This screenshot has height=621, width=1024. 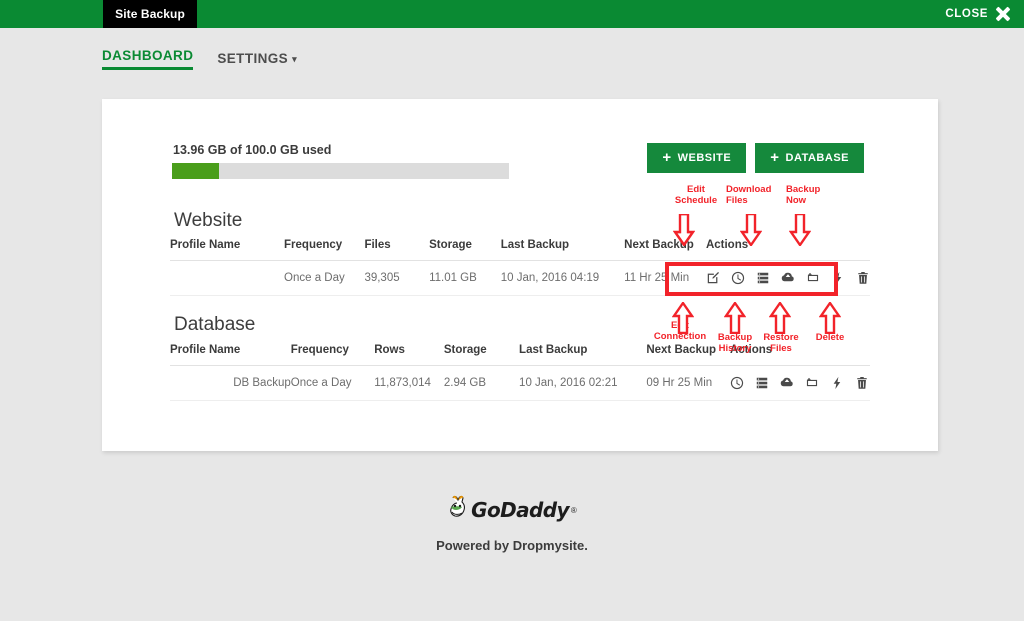 I want to click on website-cell-actions, so click(x=787, y=278).